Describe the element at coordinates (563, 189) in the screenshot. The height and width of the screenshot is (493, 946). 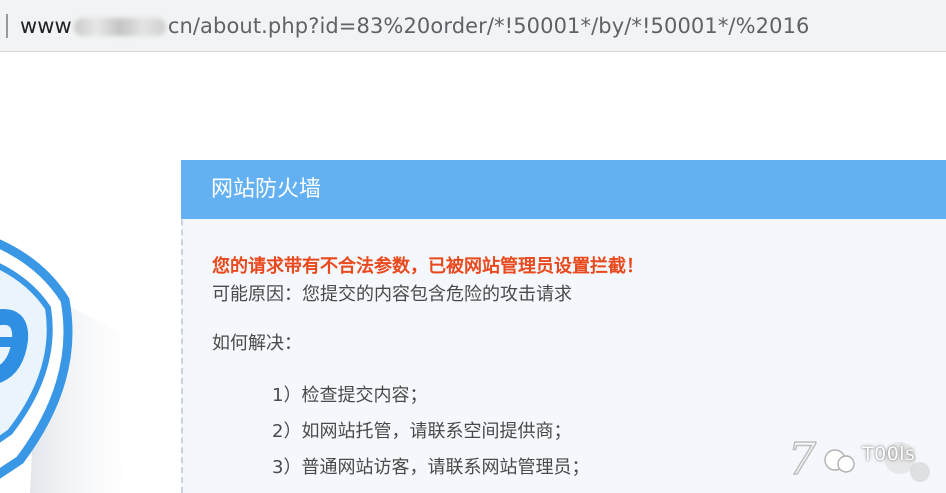
I see `firewall-title: 网站防火墙` at that location.